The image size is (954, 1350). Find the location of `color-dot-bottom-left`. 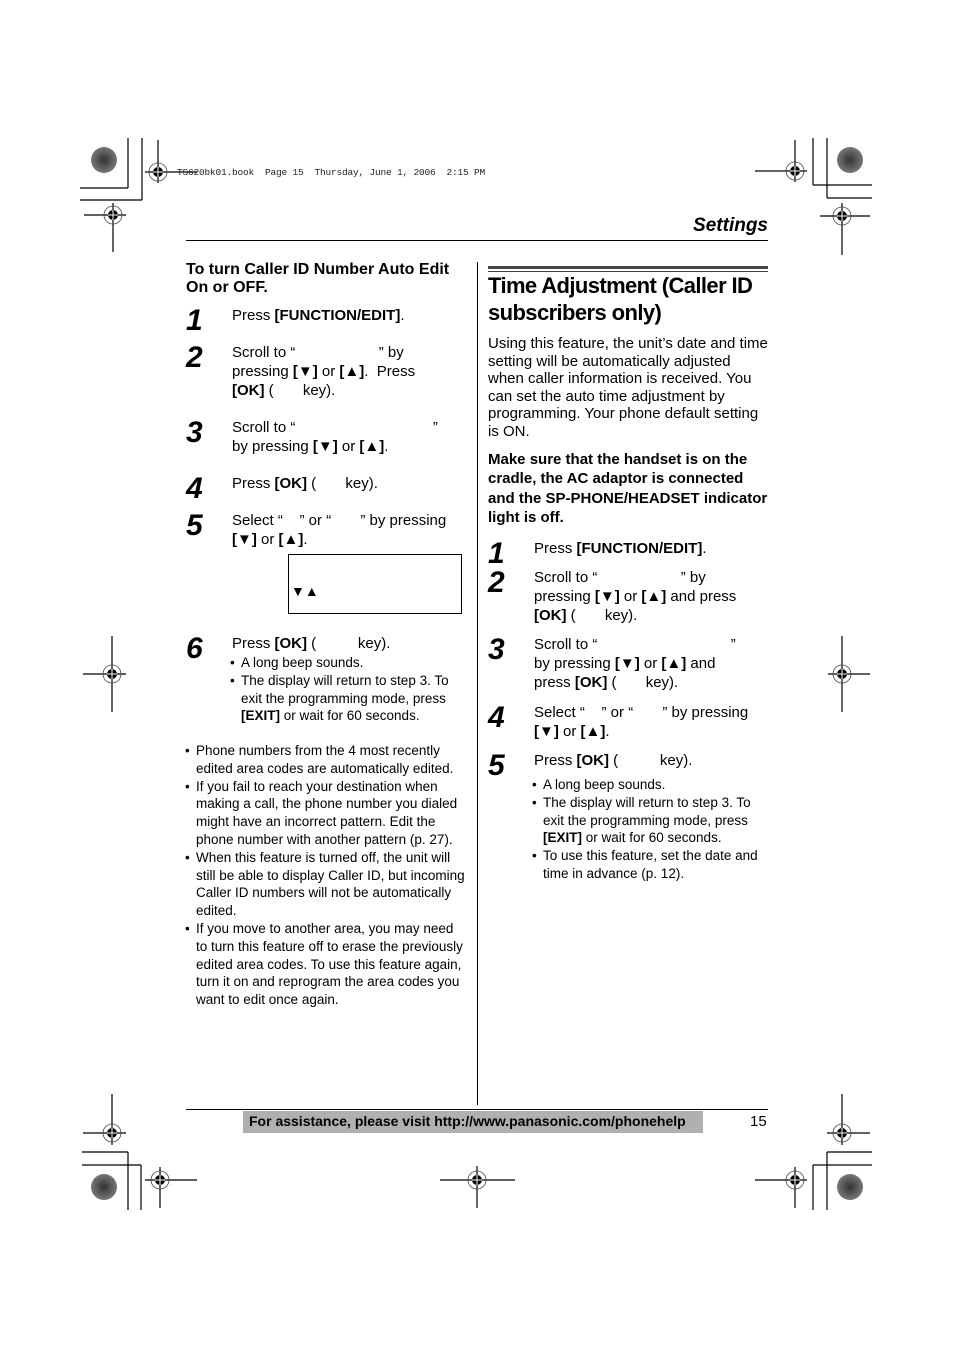

color-dot-bottom-left is located at coordinates (104, 1187).